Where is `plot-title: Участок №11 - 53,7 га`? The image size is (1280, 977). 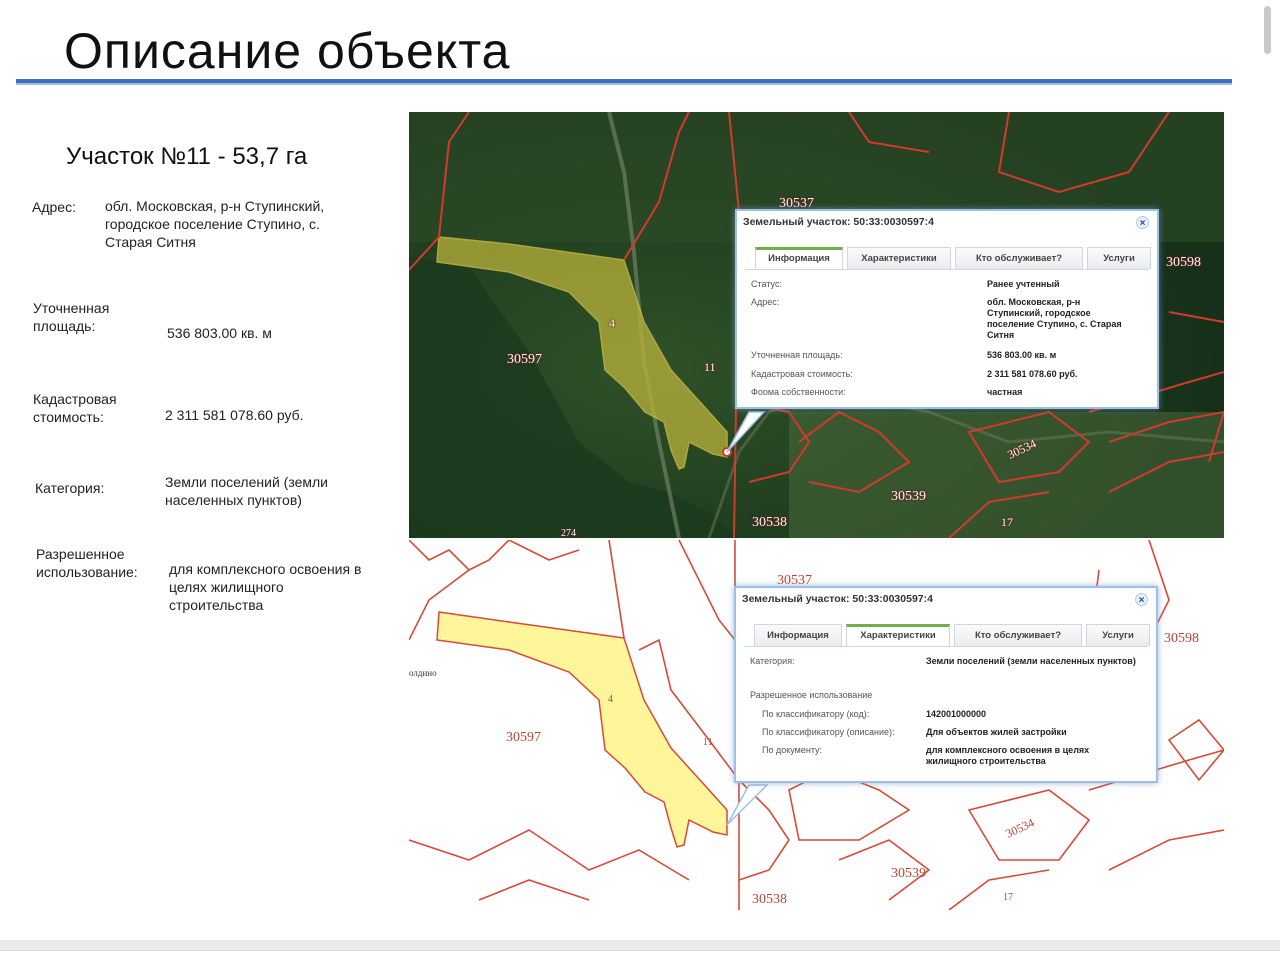 plot-title: Участок №11 - 53,7 га is located at coordinates (187, 156).